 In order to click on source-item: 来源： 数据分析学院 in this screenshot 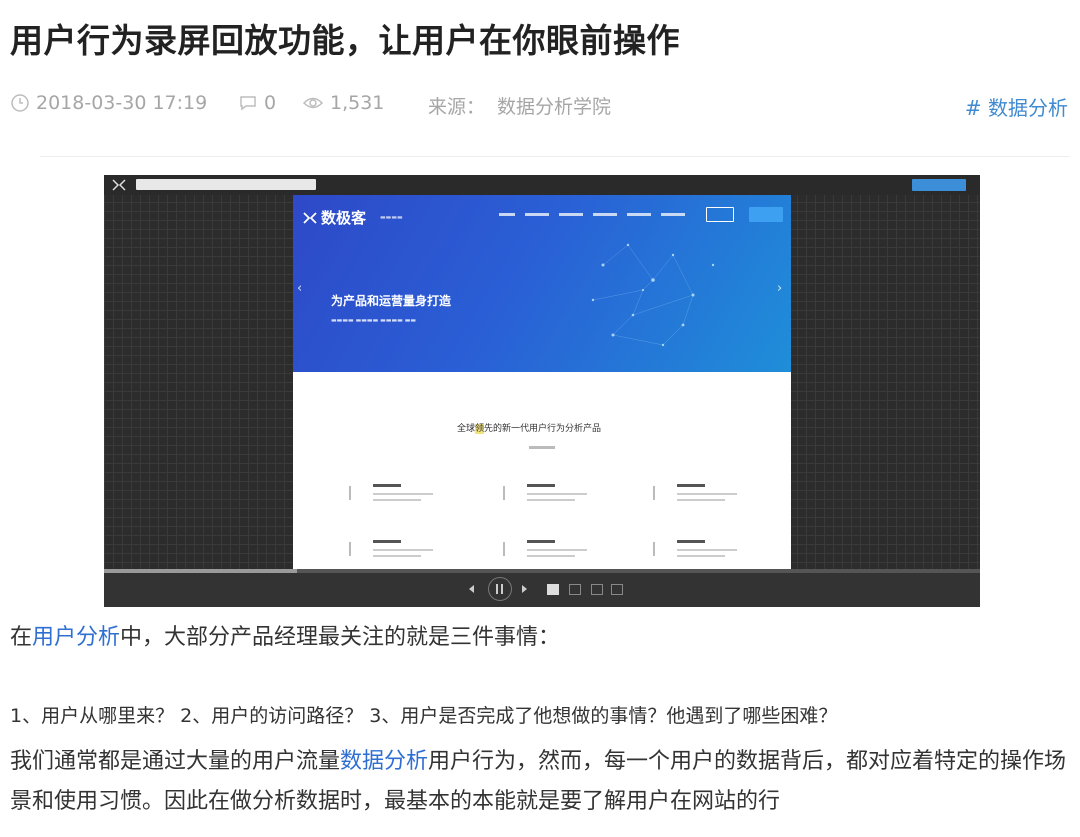, I will do `click(519, 105)`.